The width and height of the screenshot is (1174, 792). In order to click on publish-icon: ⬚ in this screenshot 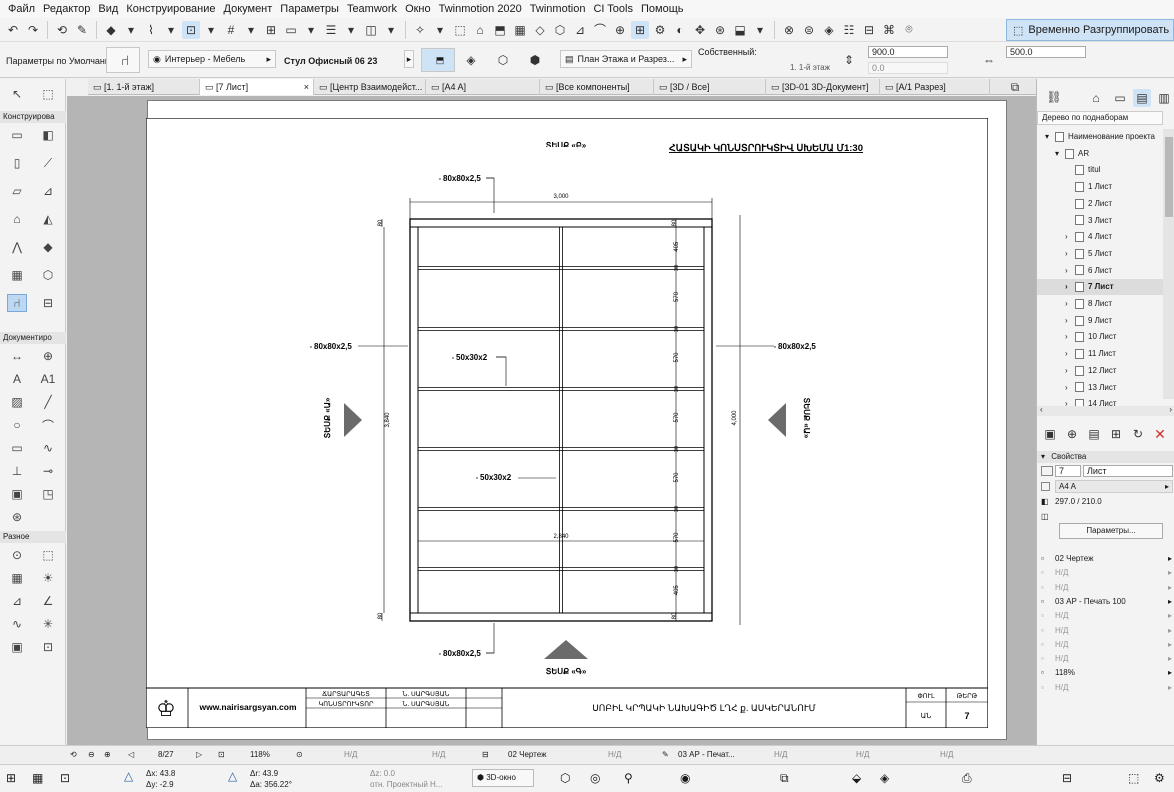, I will do `click(1133, 778)`.